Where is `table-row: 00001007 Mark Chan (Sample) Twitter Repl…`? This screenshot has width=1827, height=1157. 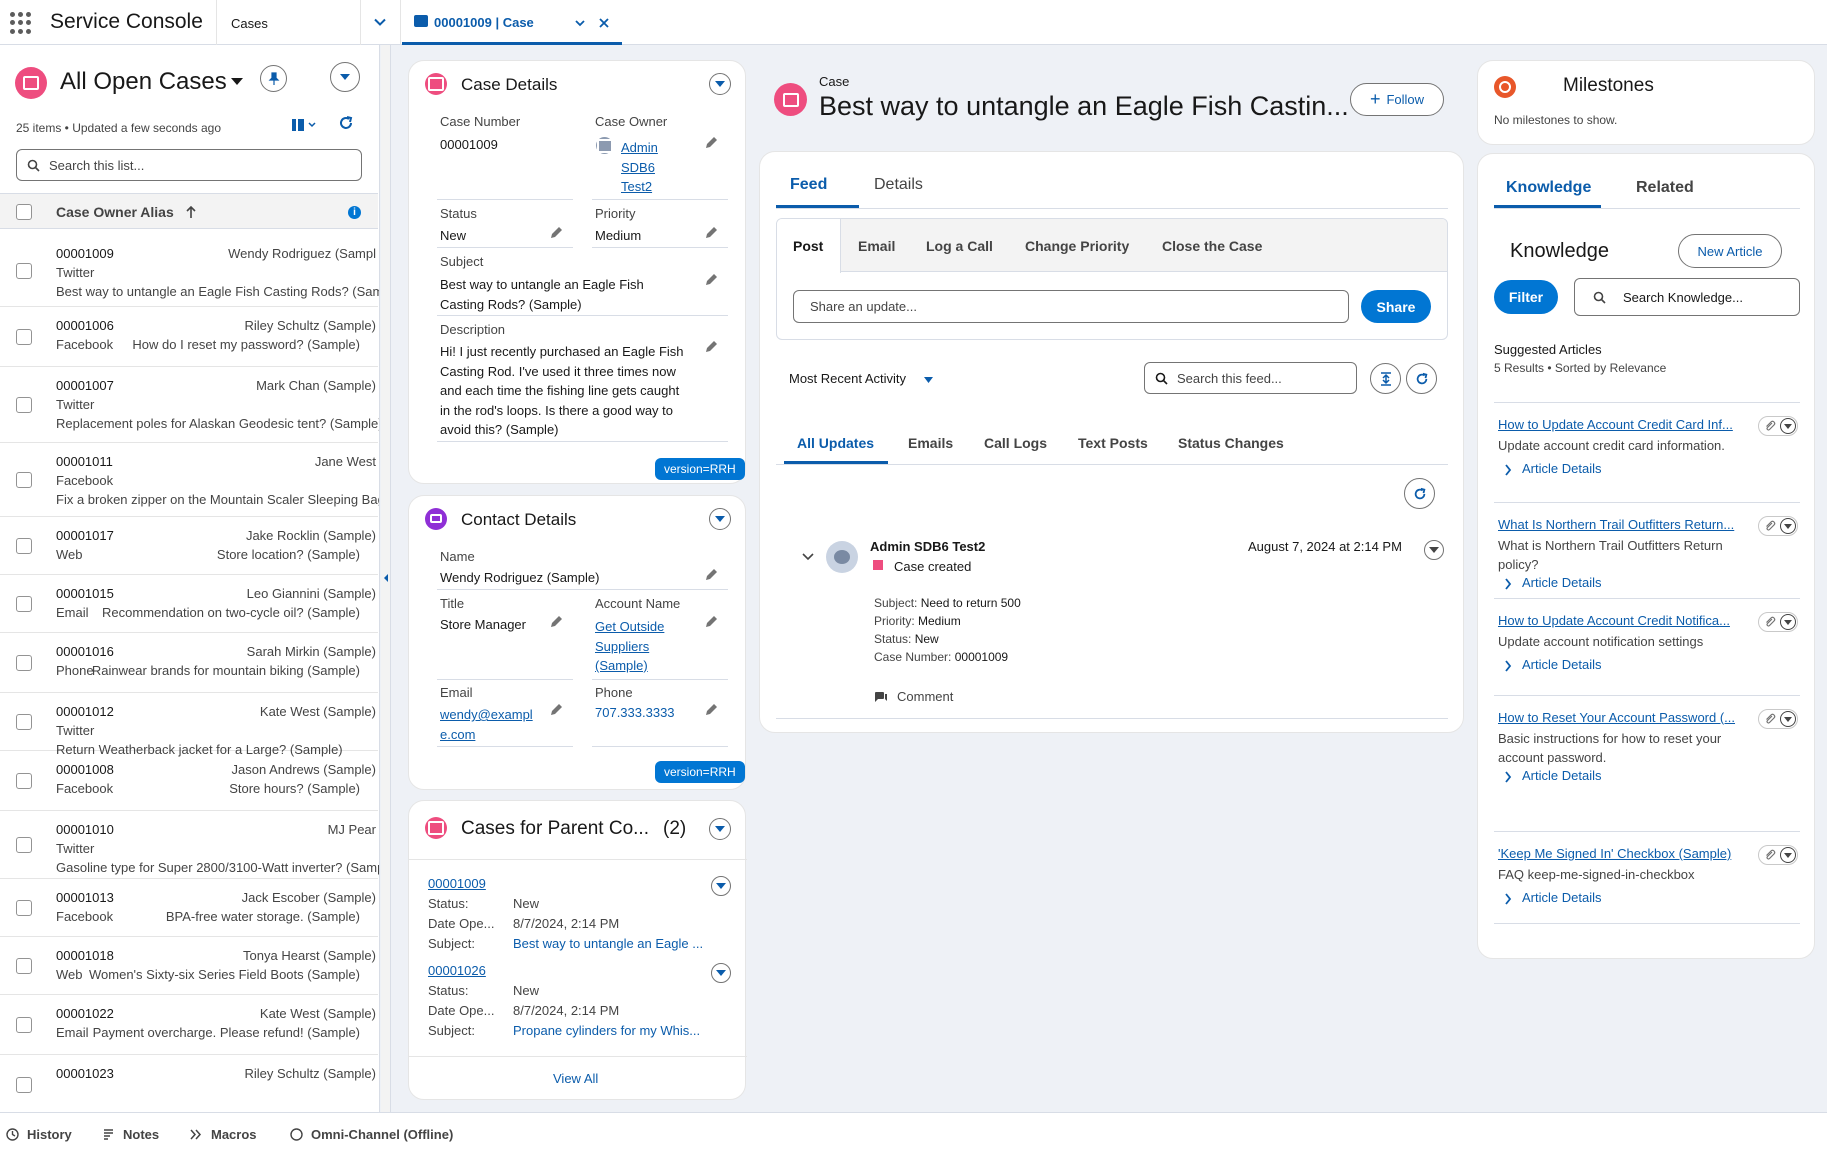
table-row: 00001007 Mark Chan (Sample) Twitter Repl… is located at coordinates (189, 405).